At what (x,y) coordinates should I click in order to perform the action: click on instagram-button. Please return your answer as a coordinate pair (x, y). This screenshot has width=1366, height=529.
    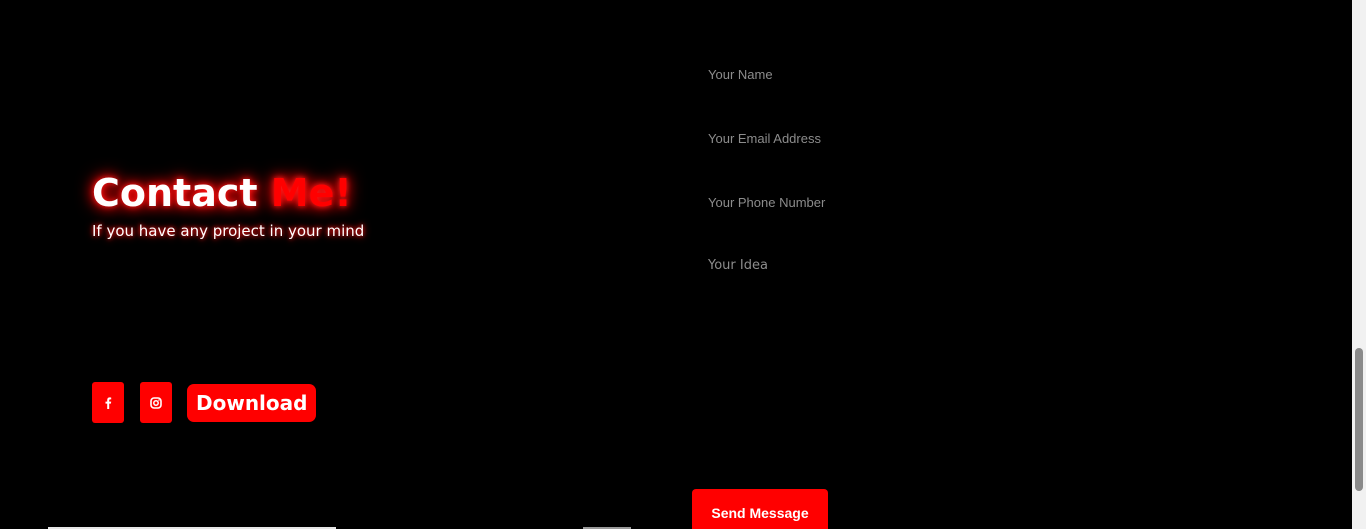
    Looking at the image, I should click on (156, 402).